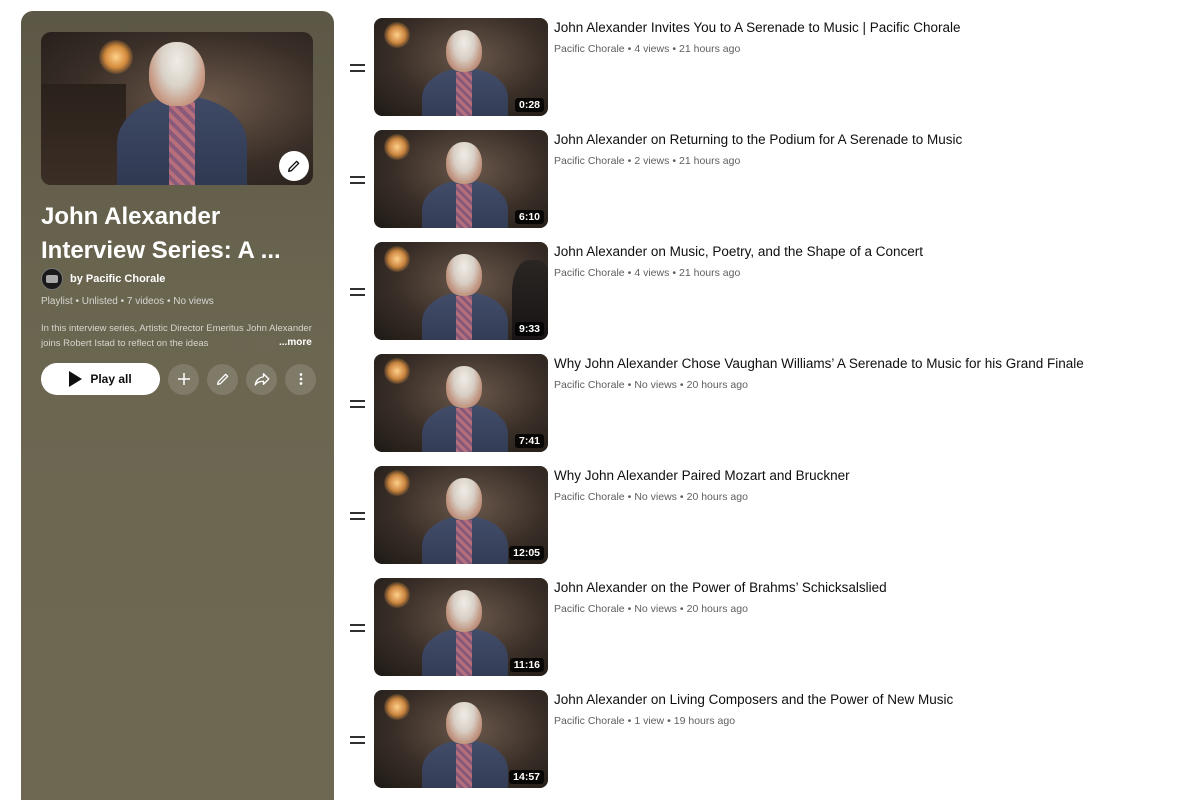  I want to click on duration-badge: 7:41, so click(529, 441).